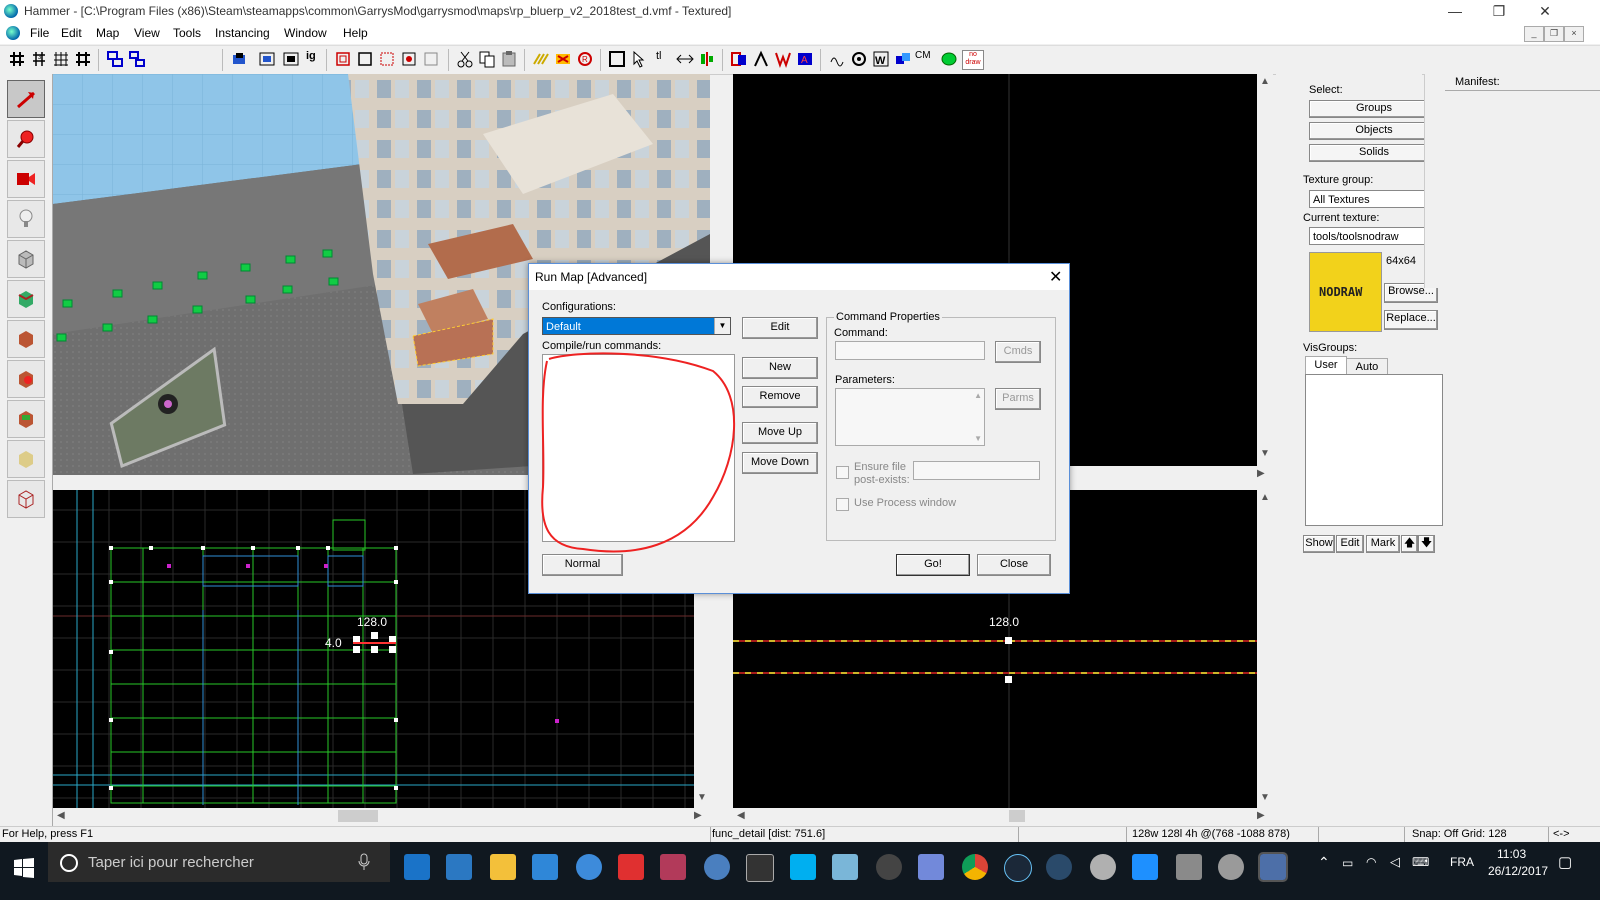 This screenshot has width=1600, height=900. Describe the element at coordinates (1350, 544) in the screenshot. I see `visgroup-edit-button: Edit` at that location.